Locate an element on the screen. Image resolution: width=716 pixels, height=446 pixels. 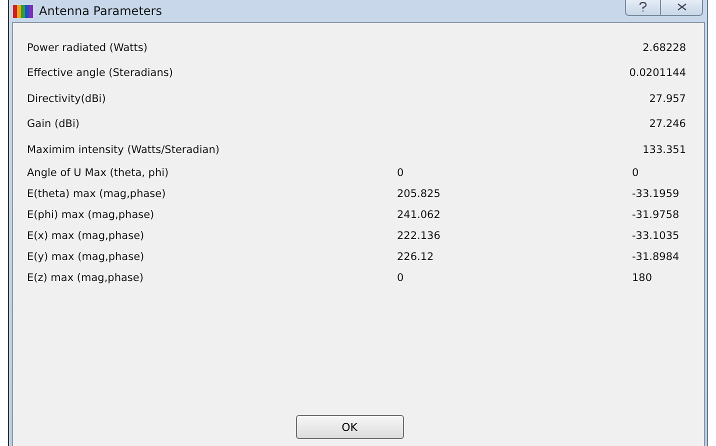
parameter-value: 27.957 is located at coordinates (667, 98).